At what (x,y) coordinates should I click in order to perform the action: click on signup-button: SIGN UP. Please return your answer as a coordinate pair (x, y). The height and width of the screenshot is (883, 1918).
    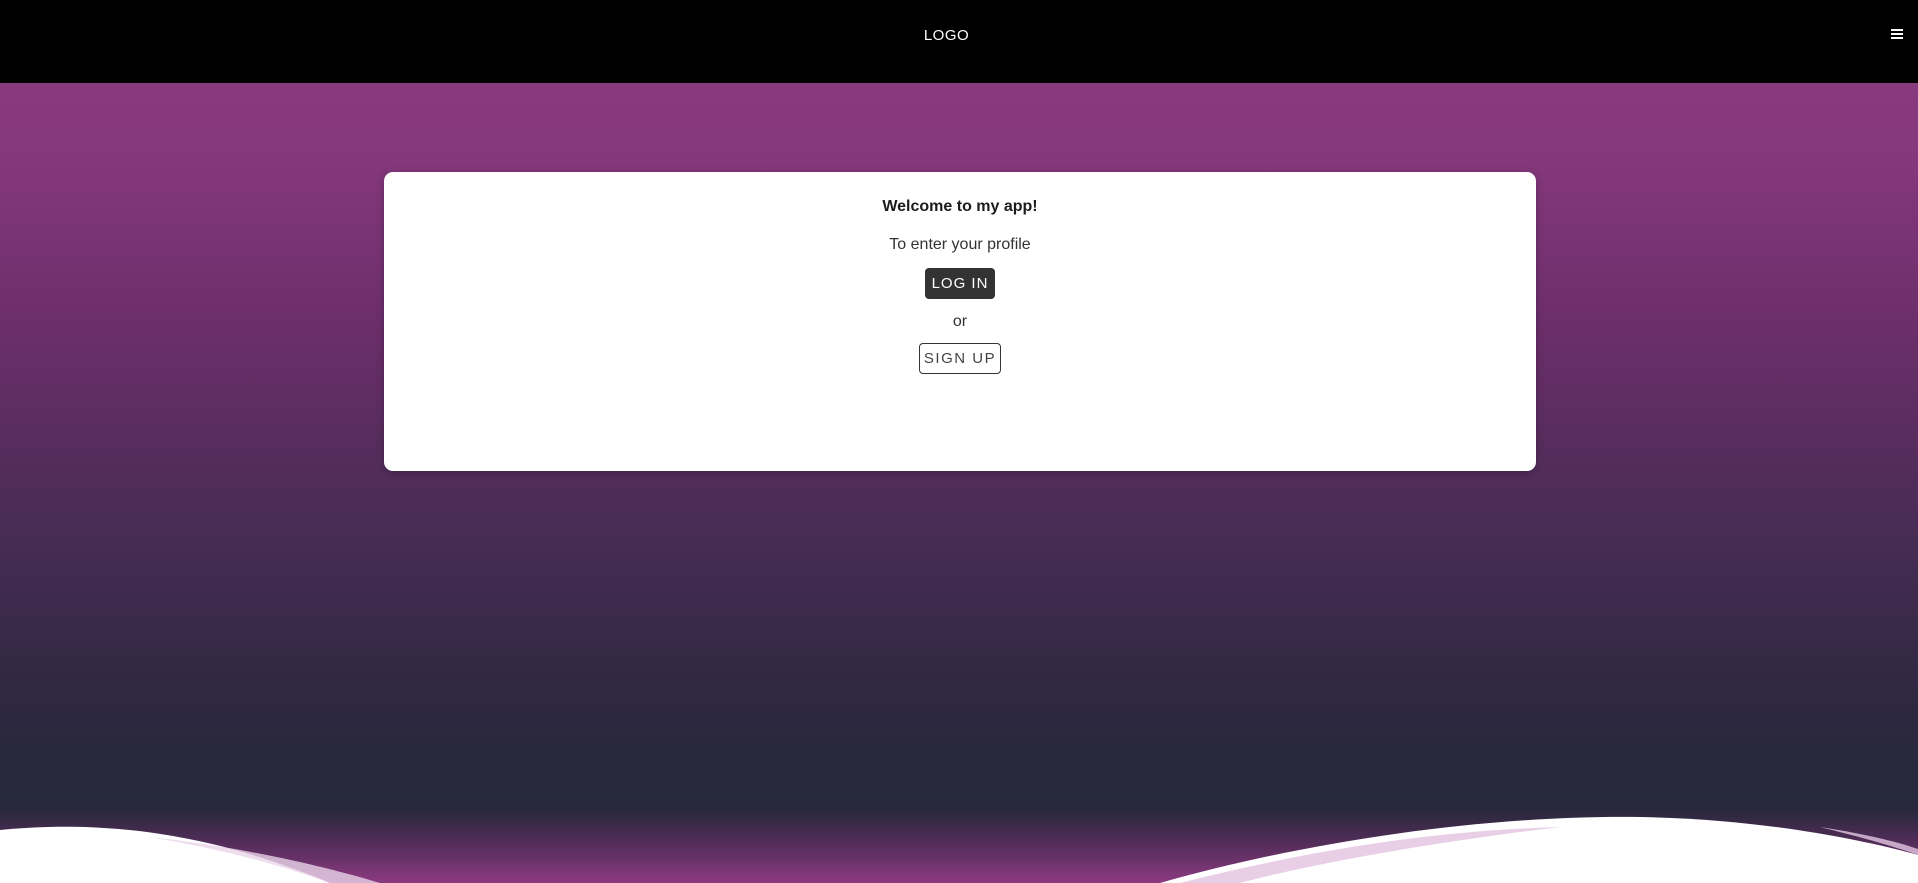
    Looking at the image, I should click on (960, 358).